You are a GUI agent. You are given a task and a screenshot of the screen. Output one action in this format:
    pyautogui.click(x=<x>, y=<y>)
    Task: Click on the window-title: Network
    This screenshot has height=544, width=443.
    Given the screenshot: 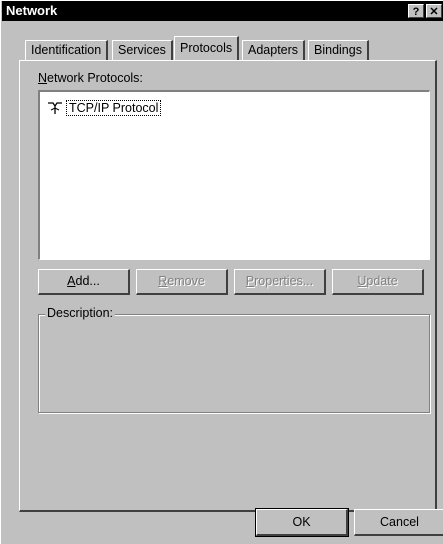 What is the action you would take?
    pyautogui.click(x=32, y=10)
    